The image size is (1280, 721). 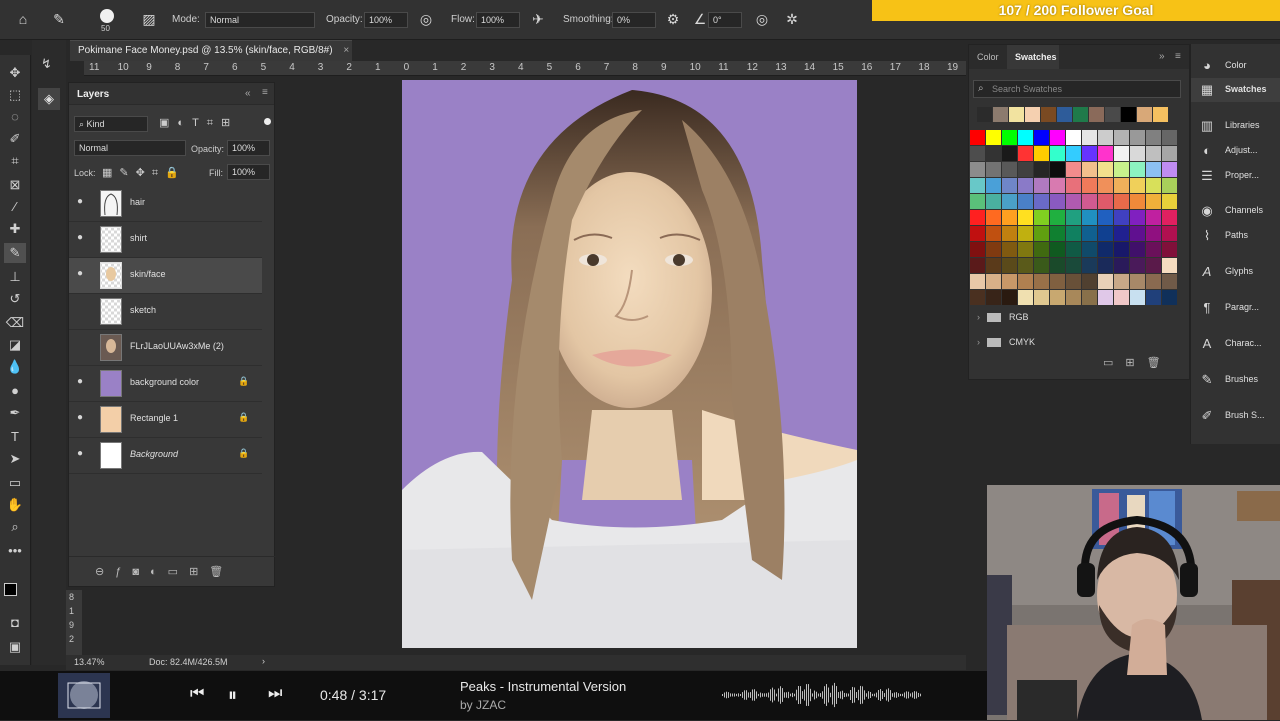 I want to click on marquee-tool-icon: ⬚, so click(x=15, y=95).